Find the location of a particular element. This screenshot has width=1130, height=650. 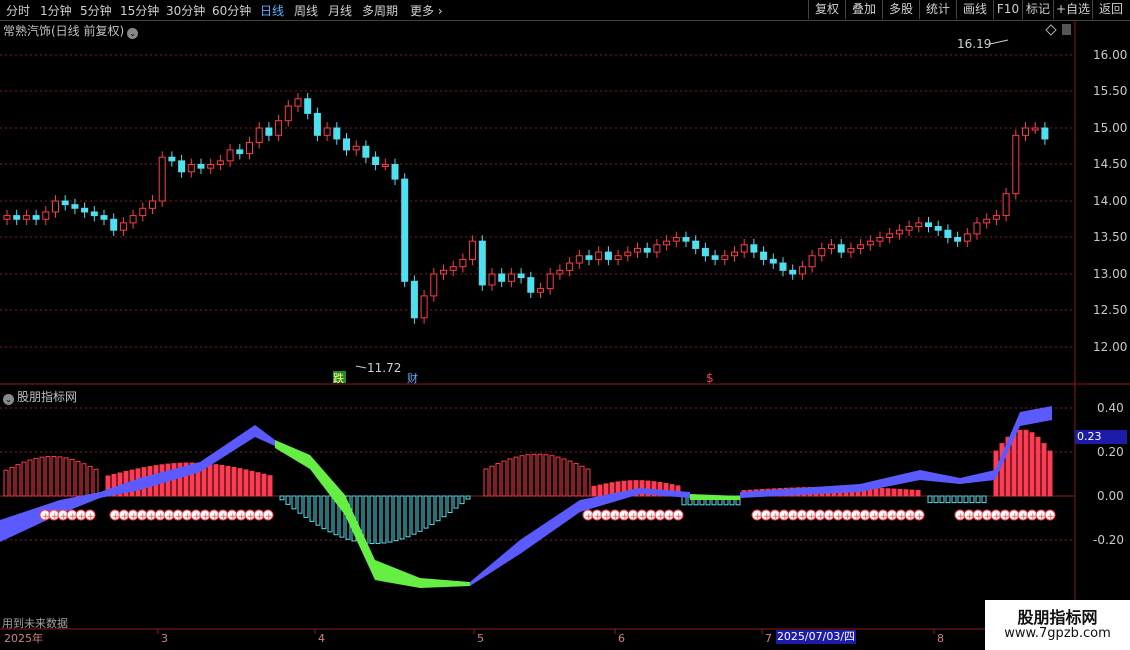

scroll-icon is located at coordinates (1066, 29).